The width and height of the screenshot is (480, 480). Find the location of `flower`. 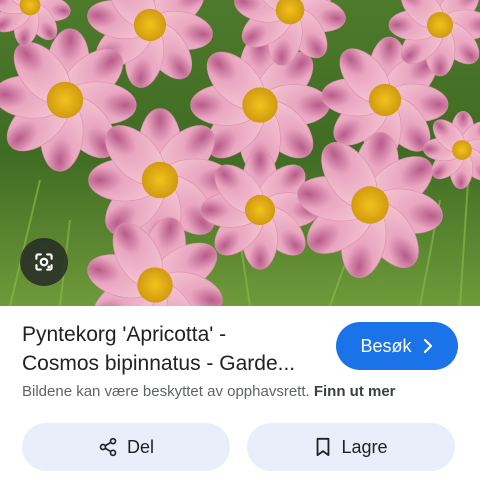

flower is located at coordinates (260, 210).